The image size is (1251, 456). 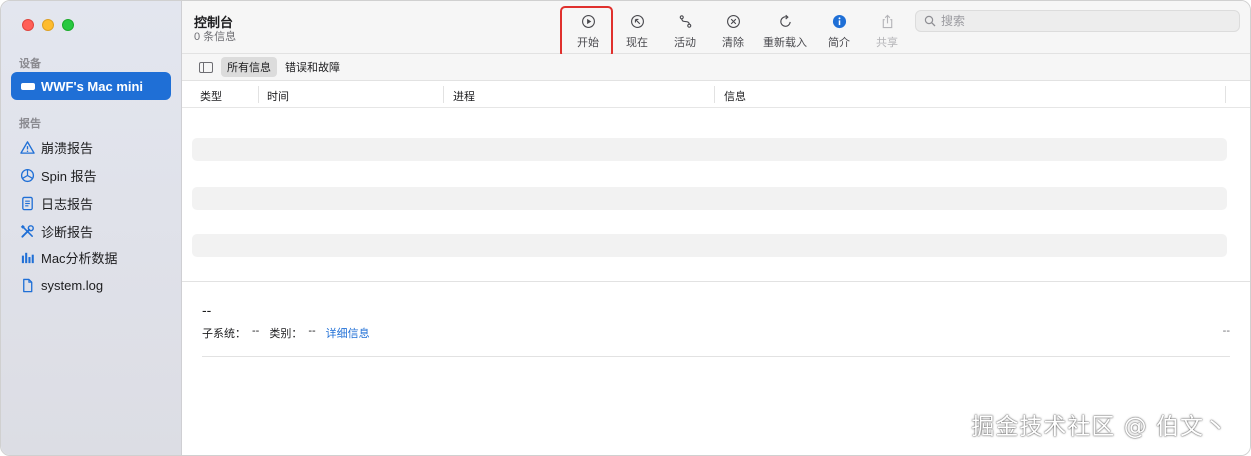 I want to click on filter-bar: 所有信息 错误和故障, so click(x=716, y=67).